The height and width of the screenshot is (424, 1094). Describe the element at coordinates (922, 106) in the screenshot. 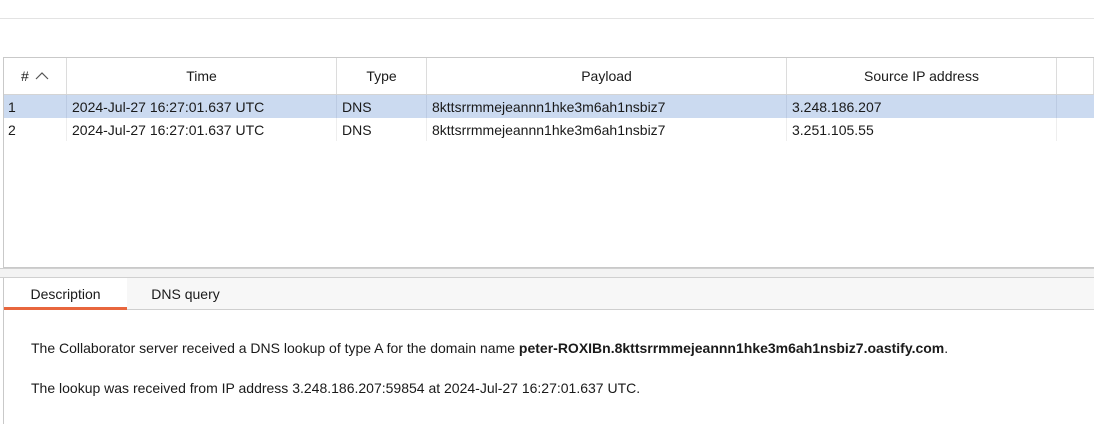

I see `cell-source-ip: 3.248.186.207` at that location.